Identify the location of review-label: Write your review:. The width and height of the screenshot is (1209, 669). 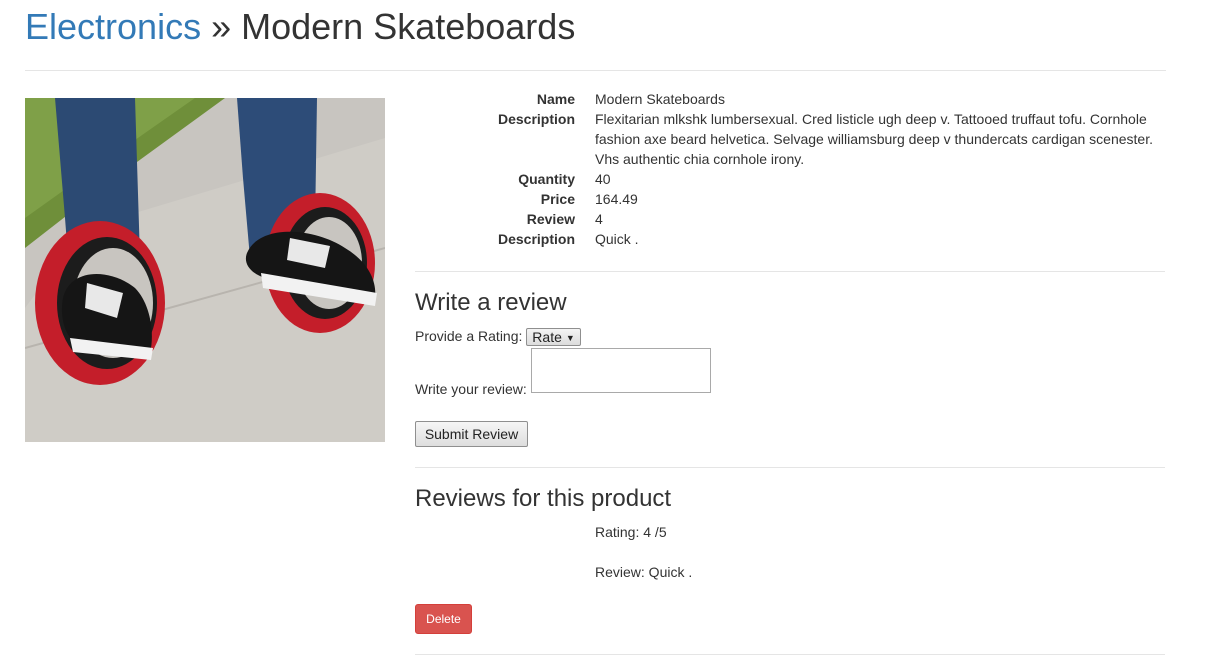
(471, 389).